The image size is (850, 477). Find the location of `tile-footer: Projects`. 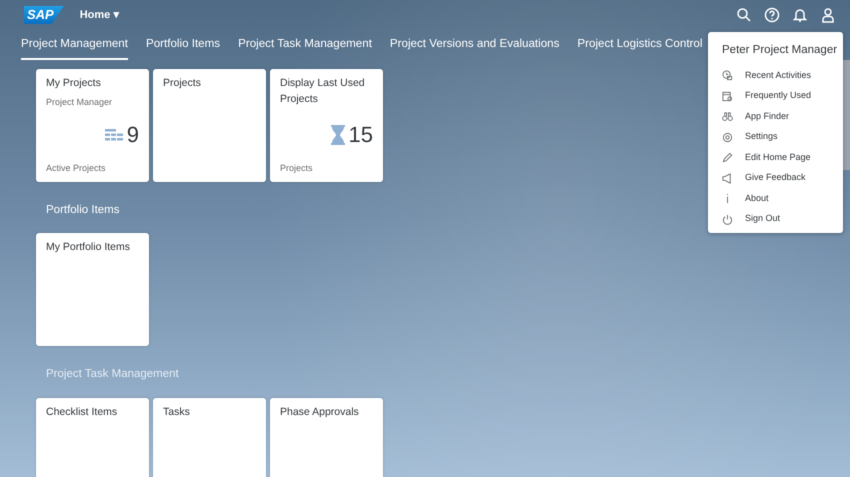

tile-footer: Projects is located at coordinates (326, 168).